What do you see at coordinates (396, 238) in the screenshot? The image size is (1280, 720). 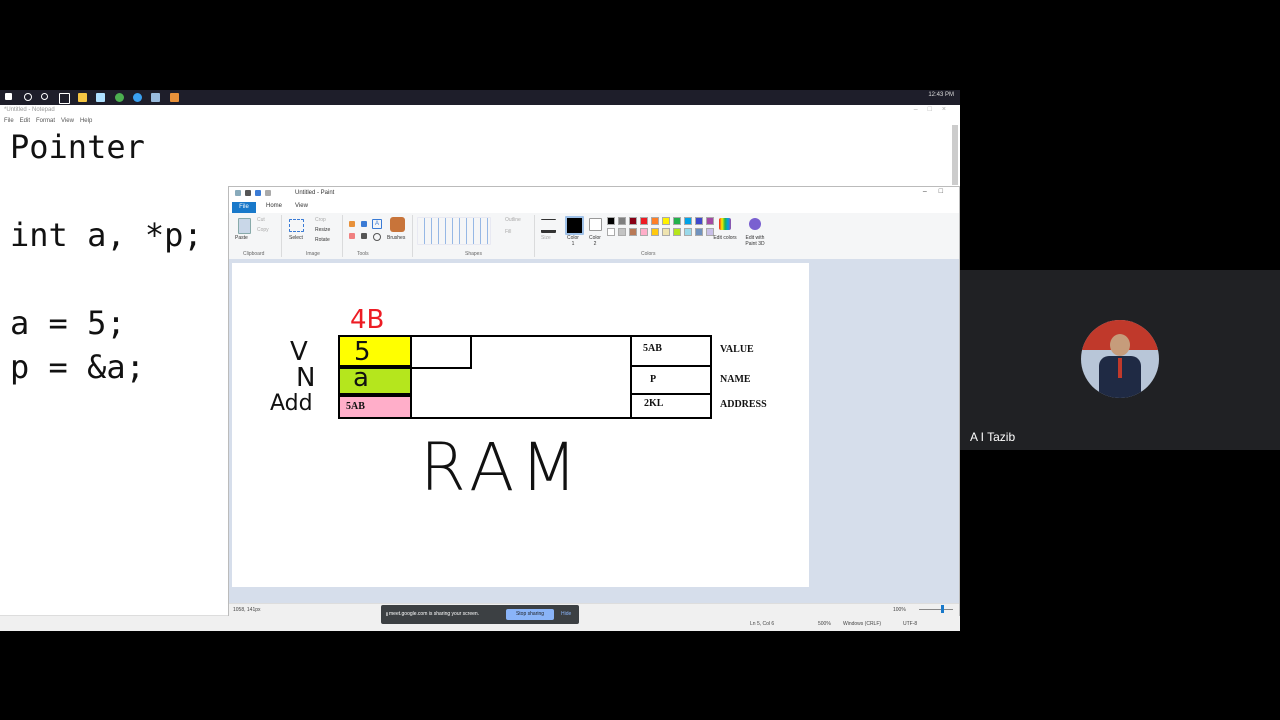 I see `brushes-button: Brushes` at bounding box center [396, 238].